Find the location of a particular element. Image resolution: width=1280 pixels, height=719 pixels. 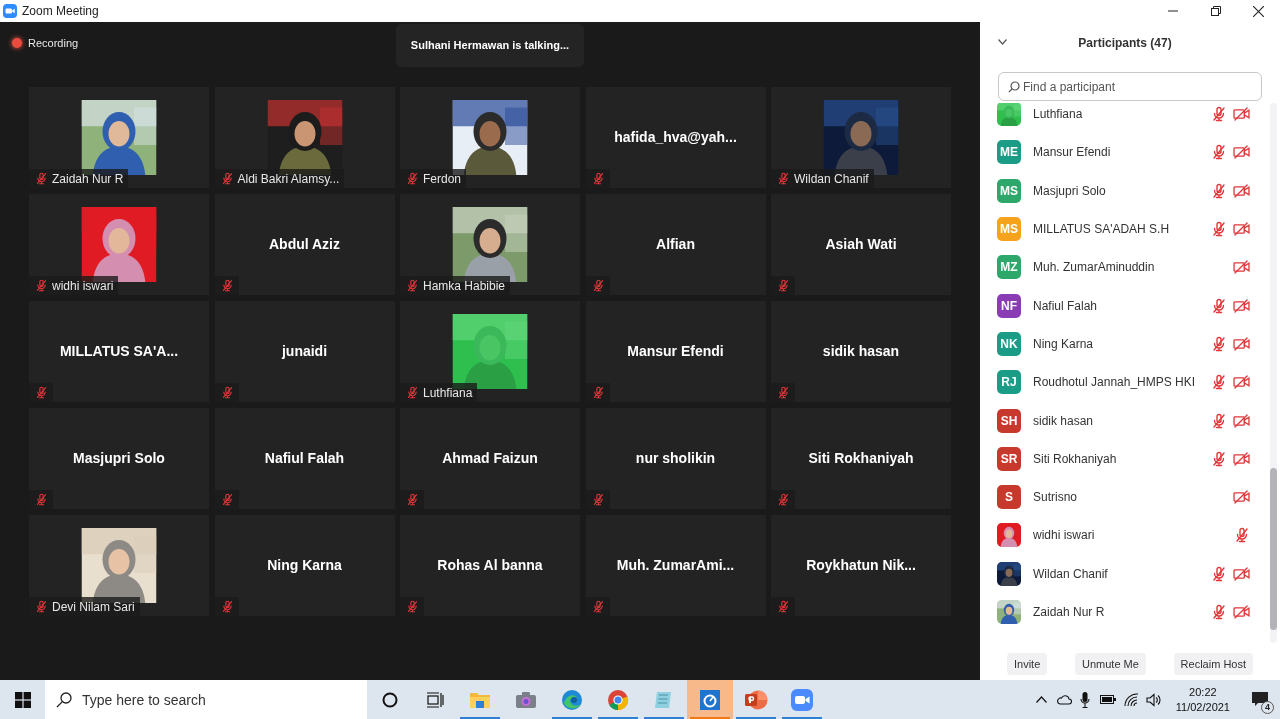

video-tile: Ahmad Faizun is located at coordinates (490, 458).